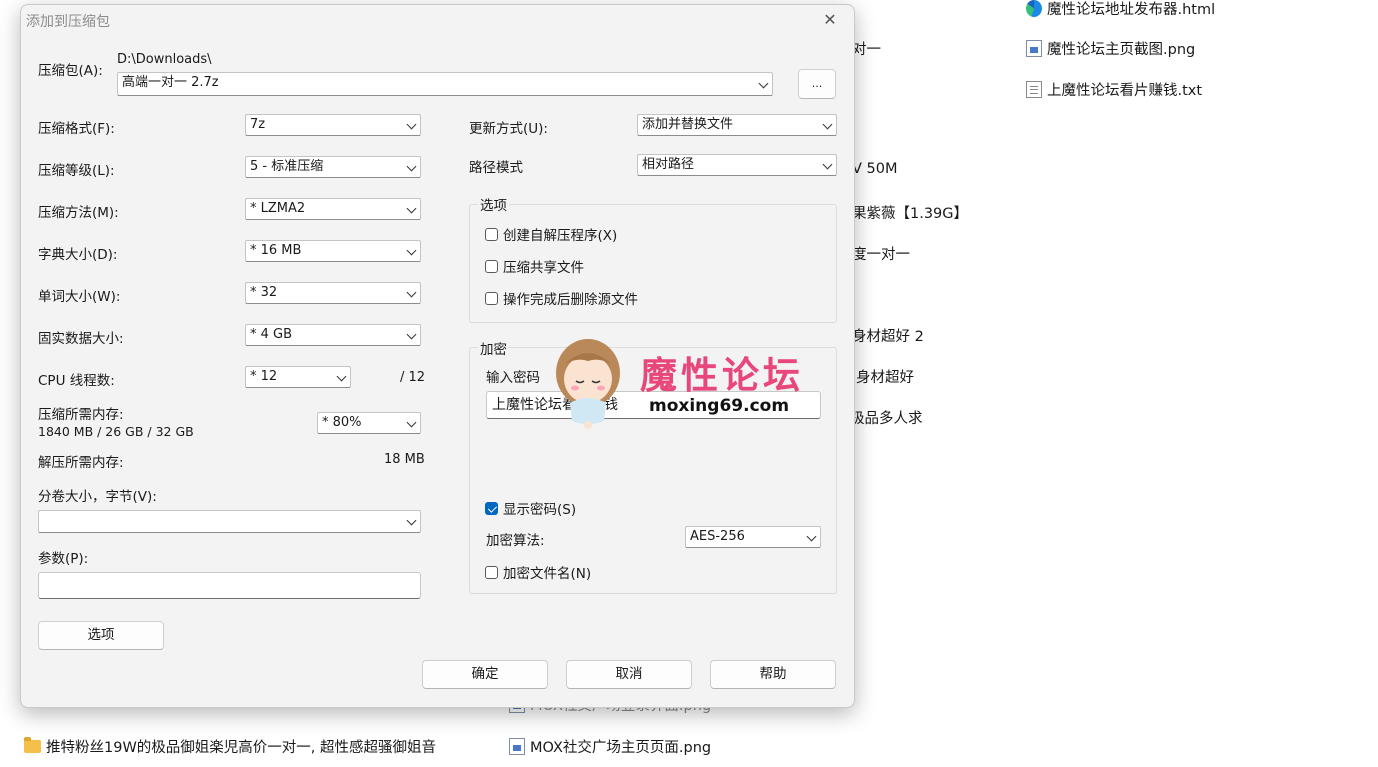 This screenshot has height=767, width=1378. I want to click on threads-select: * 12, so click(298, 377).